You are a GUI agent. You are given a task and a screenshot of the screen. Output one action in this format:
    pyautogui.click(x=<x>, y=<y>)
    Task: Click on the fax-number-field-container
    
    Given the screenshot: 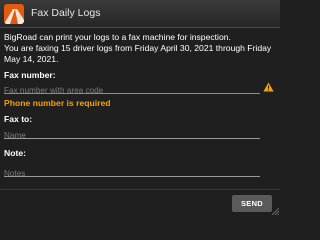 What is the action you would take?
    pyautogui.click(x=132, y=88)
    